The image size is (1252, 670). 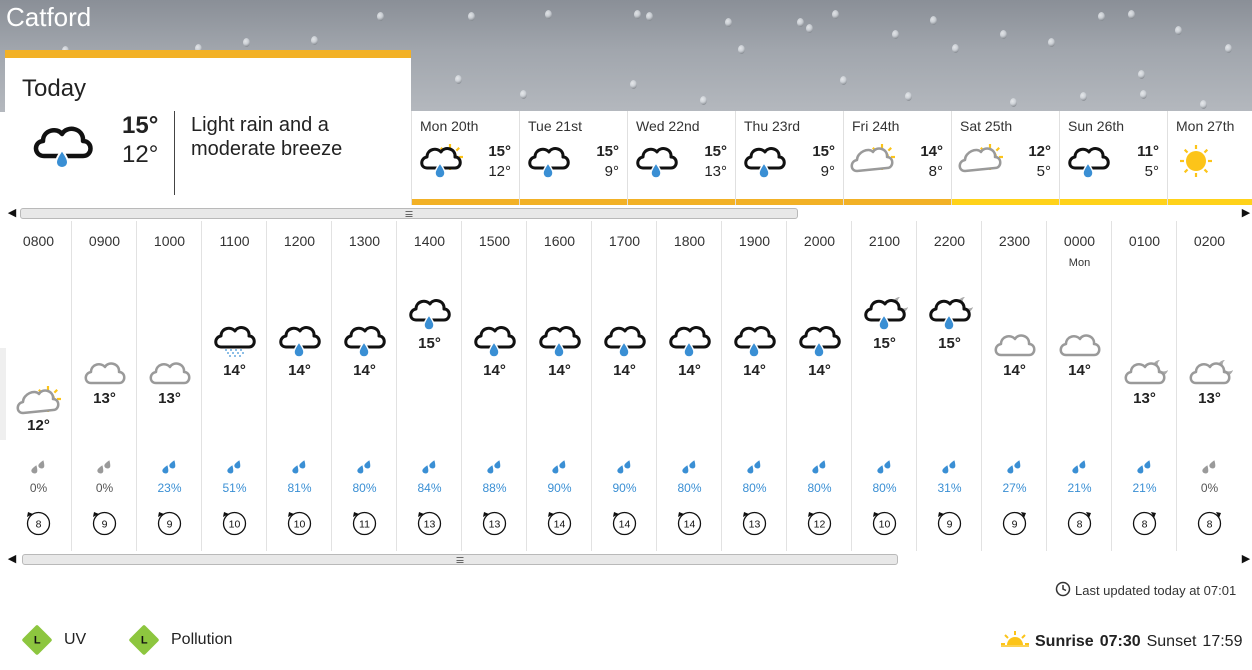 What do you see at coordinates (364, 523) in the screenshot?
I see `wind-direction-icon: 11` at bounding box center [364, 523].